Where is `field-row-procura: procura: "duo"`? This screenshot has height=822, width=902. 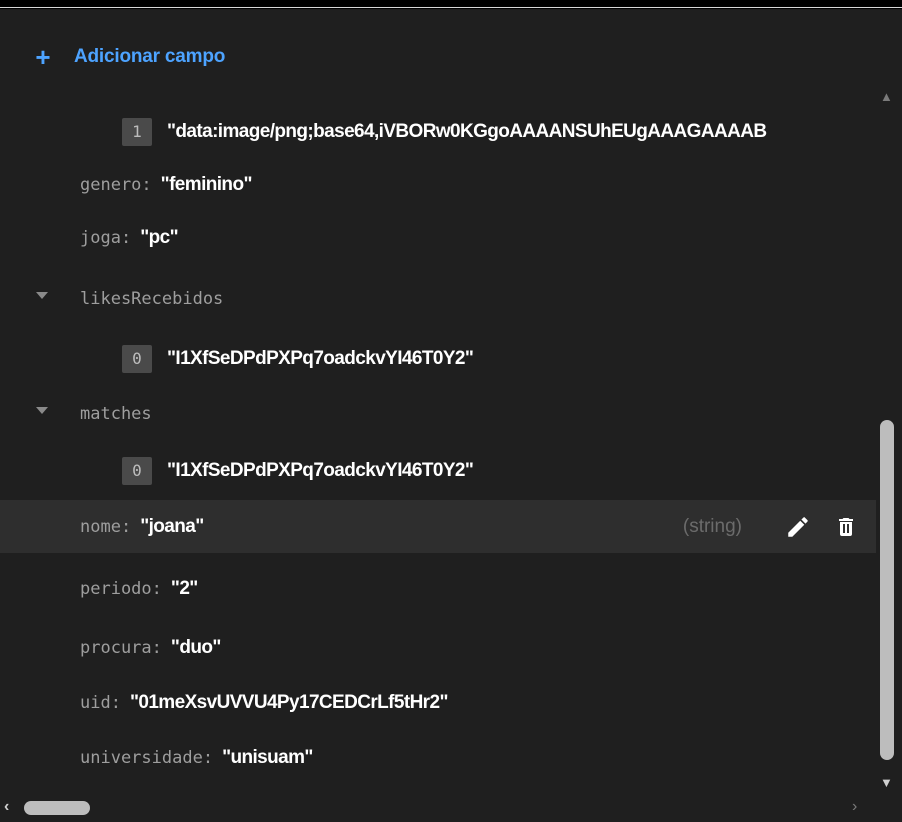 field-row-procura: procura: "duo" is located at coordinates (438, 647).